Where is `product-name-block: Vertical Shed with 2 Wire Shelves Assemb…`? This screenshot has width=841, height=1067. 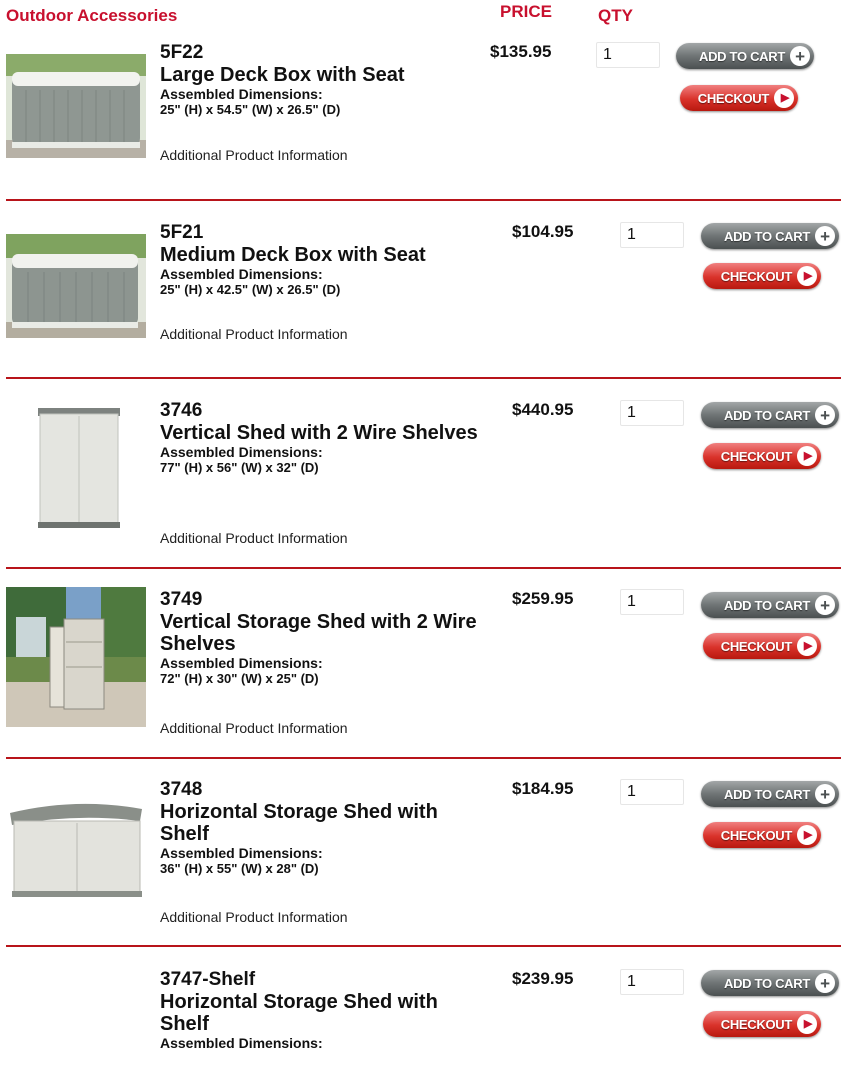 product-name-block: Vertical Shed with 2 Wire Shelves Assemb… is located at coordinates (320, 448).